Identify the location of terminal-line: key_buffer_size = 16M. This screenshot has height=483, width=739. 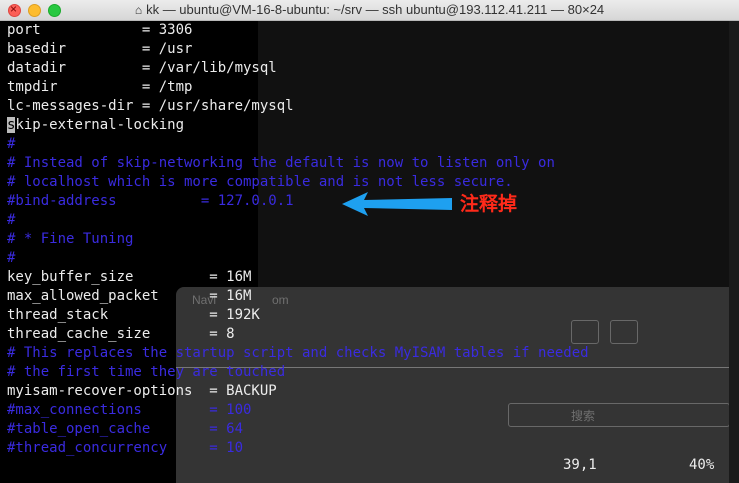
(129, 277).